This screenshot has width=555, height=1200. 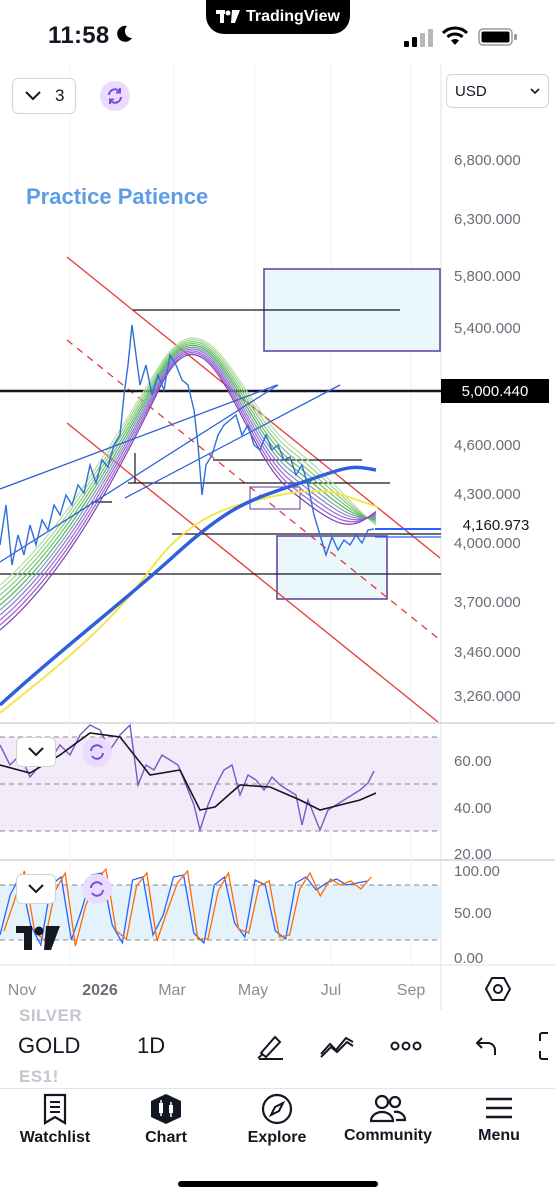 I want to click on more-button, so click(x=406, y=1046).